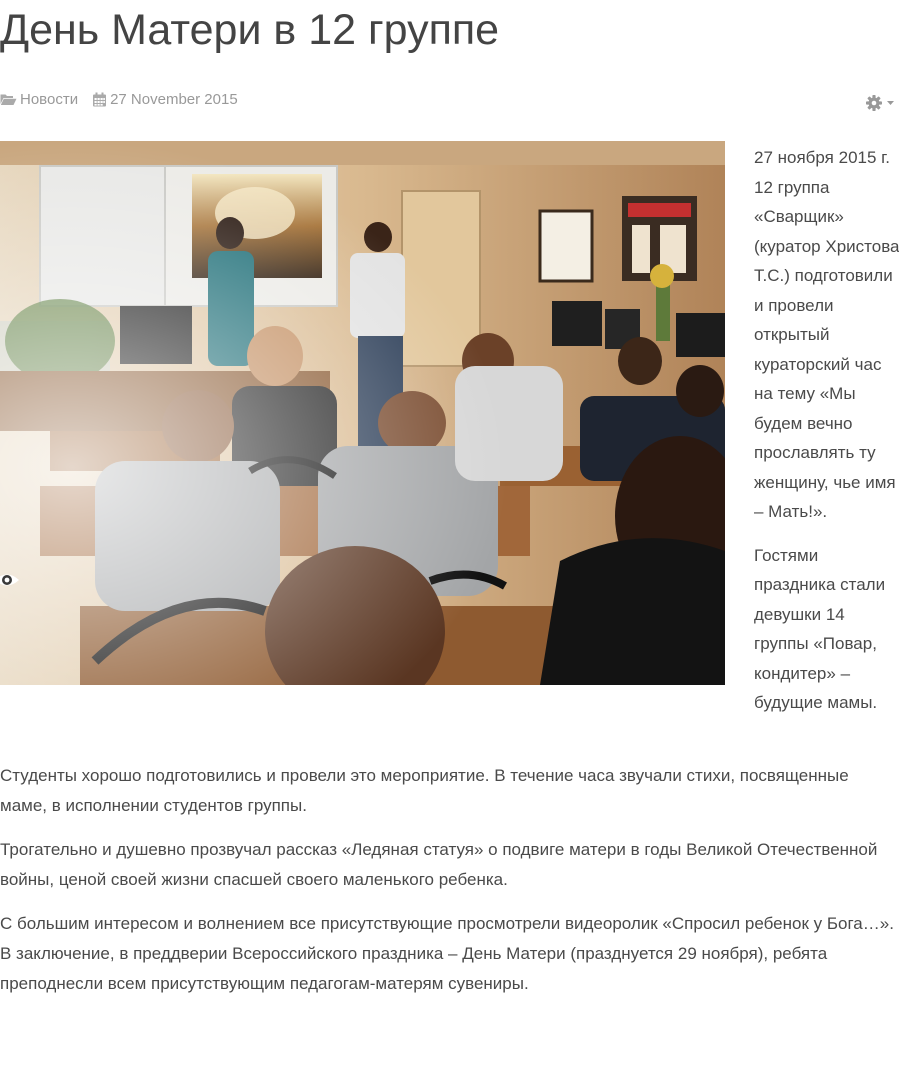 Image resolution: width=899 pixels, height=1066 pixels. I want to click on article-tools-button, so click(880, 103).